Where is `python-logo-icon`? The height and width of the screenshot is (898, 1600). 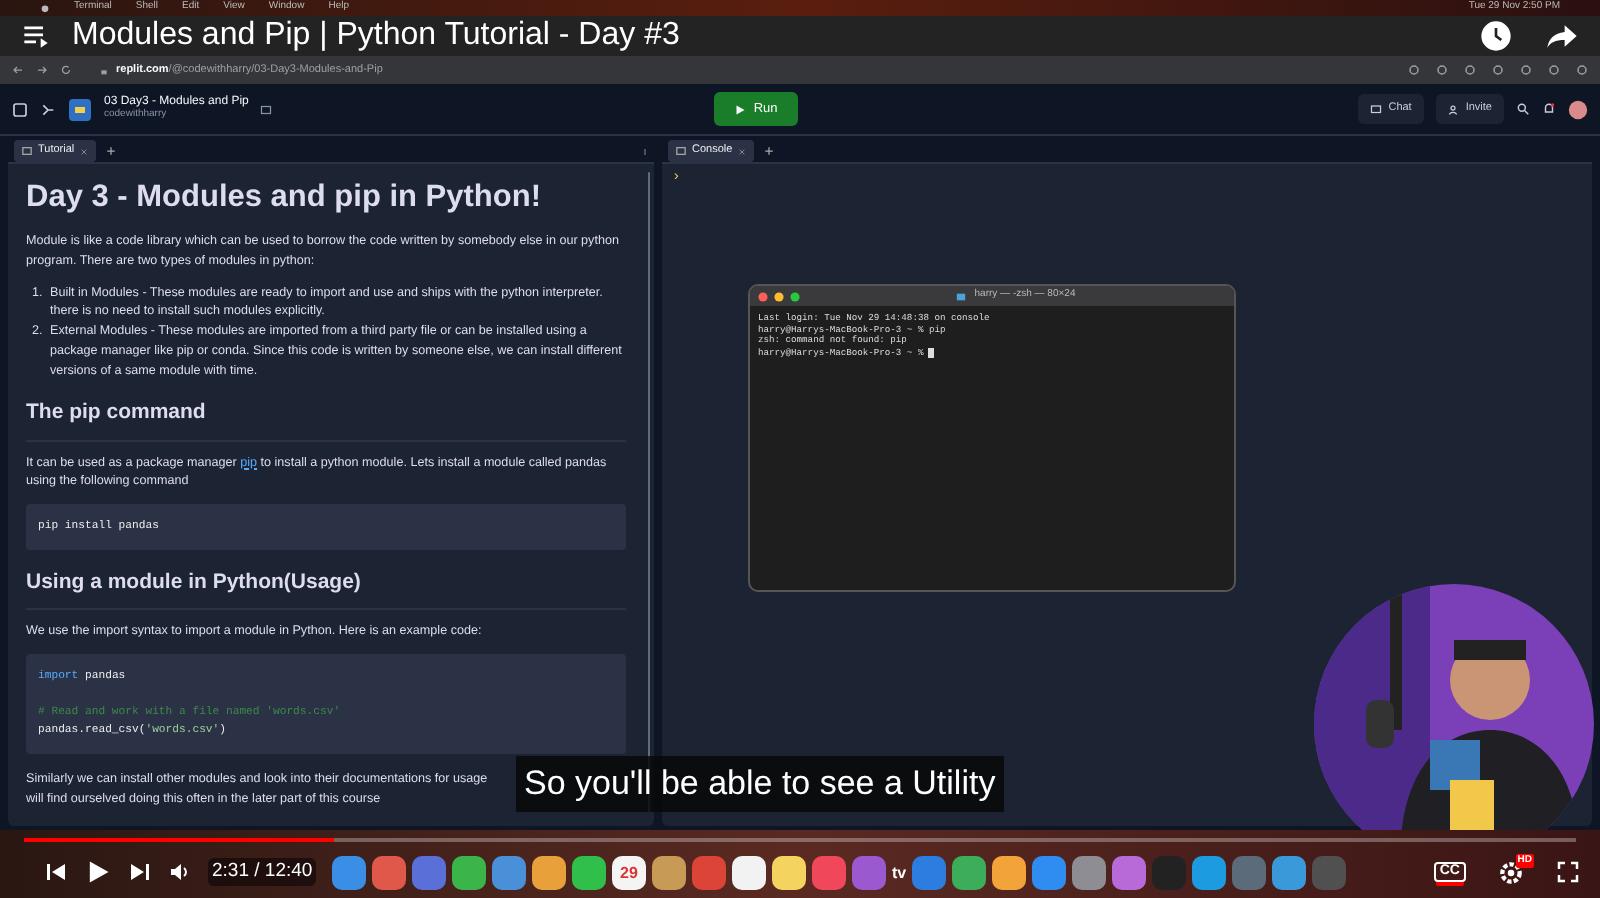
python-logo-icon is located at coordinates (80, 109).